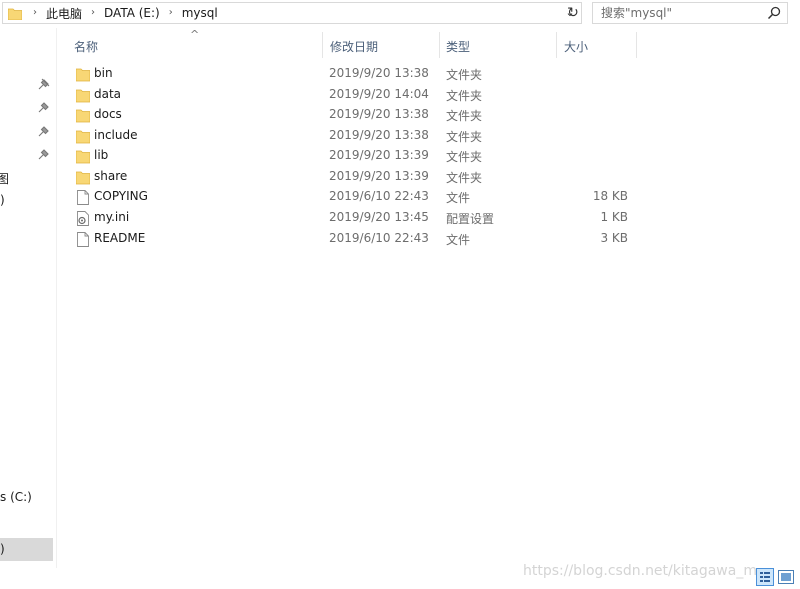 This screenshot has width=800, height=589. Describe the element at coordinates (28, 298) in the screenshot. I see `navigation-pane: 图 ) s (C:) )` at that location.